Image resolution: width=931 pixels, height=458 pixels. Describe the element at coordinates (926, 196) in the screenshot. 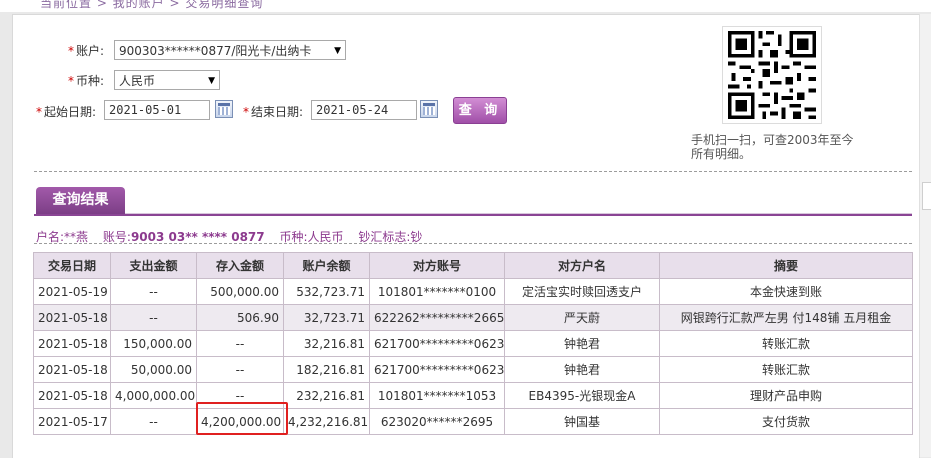

I see `scroll-thumb` at that location.